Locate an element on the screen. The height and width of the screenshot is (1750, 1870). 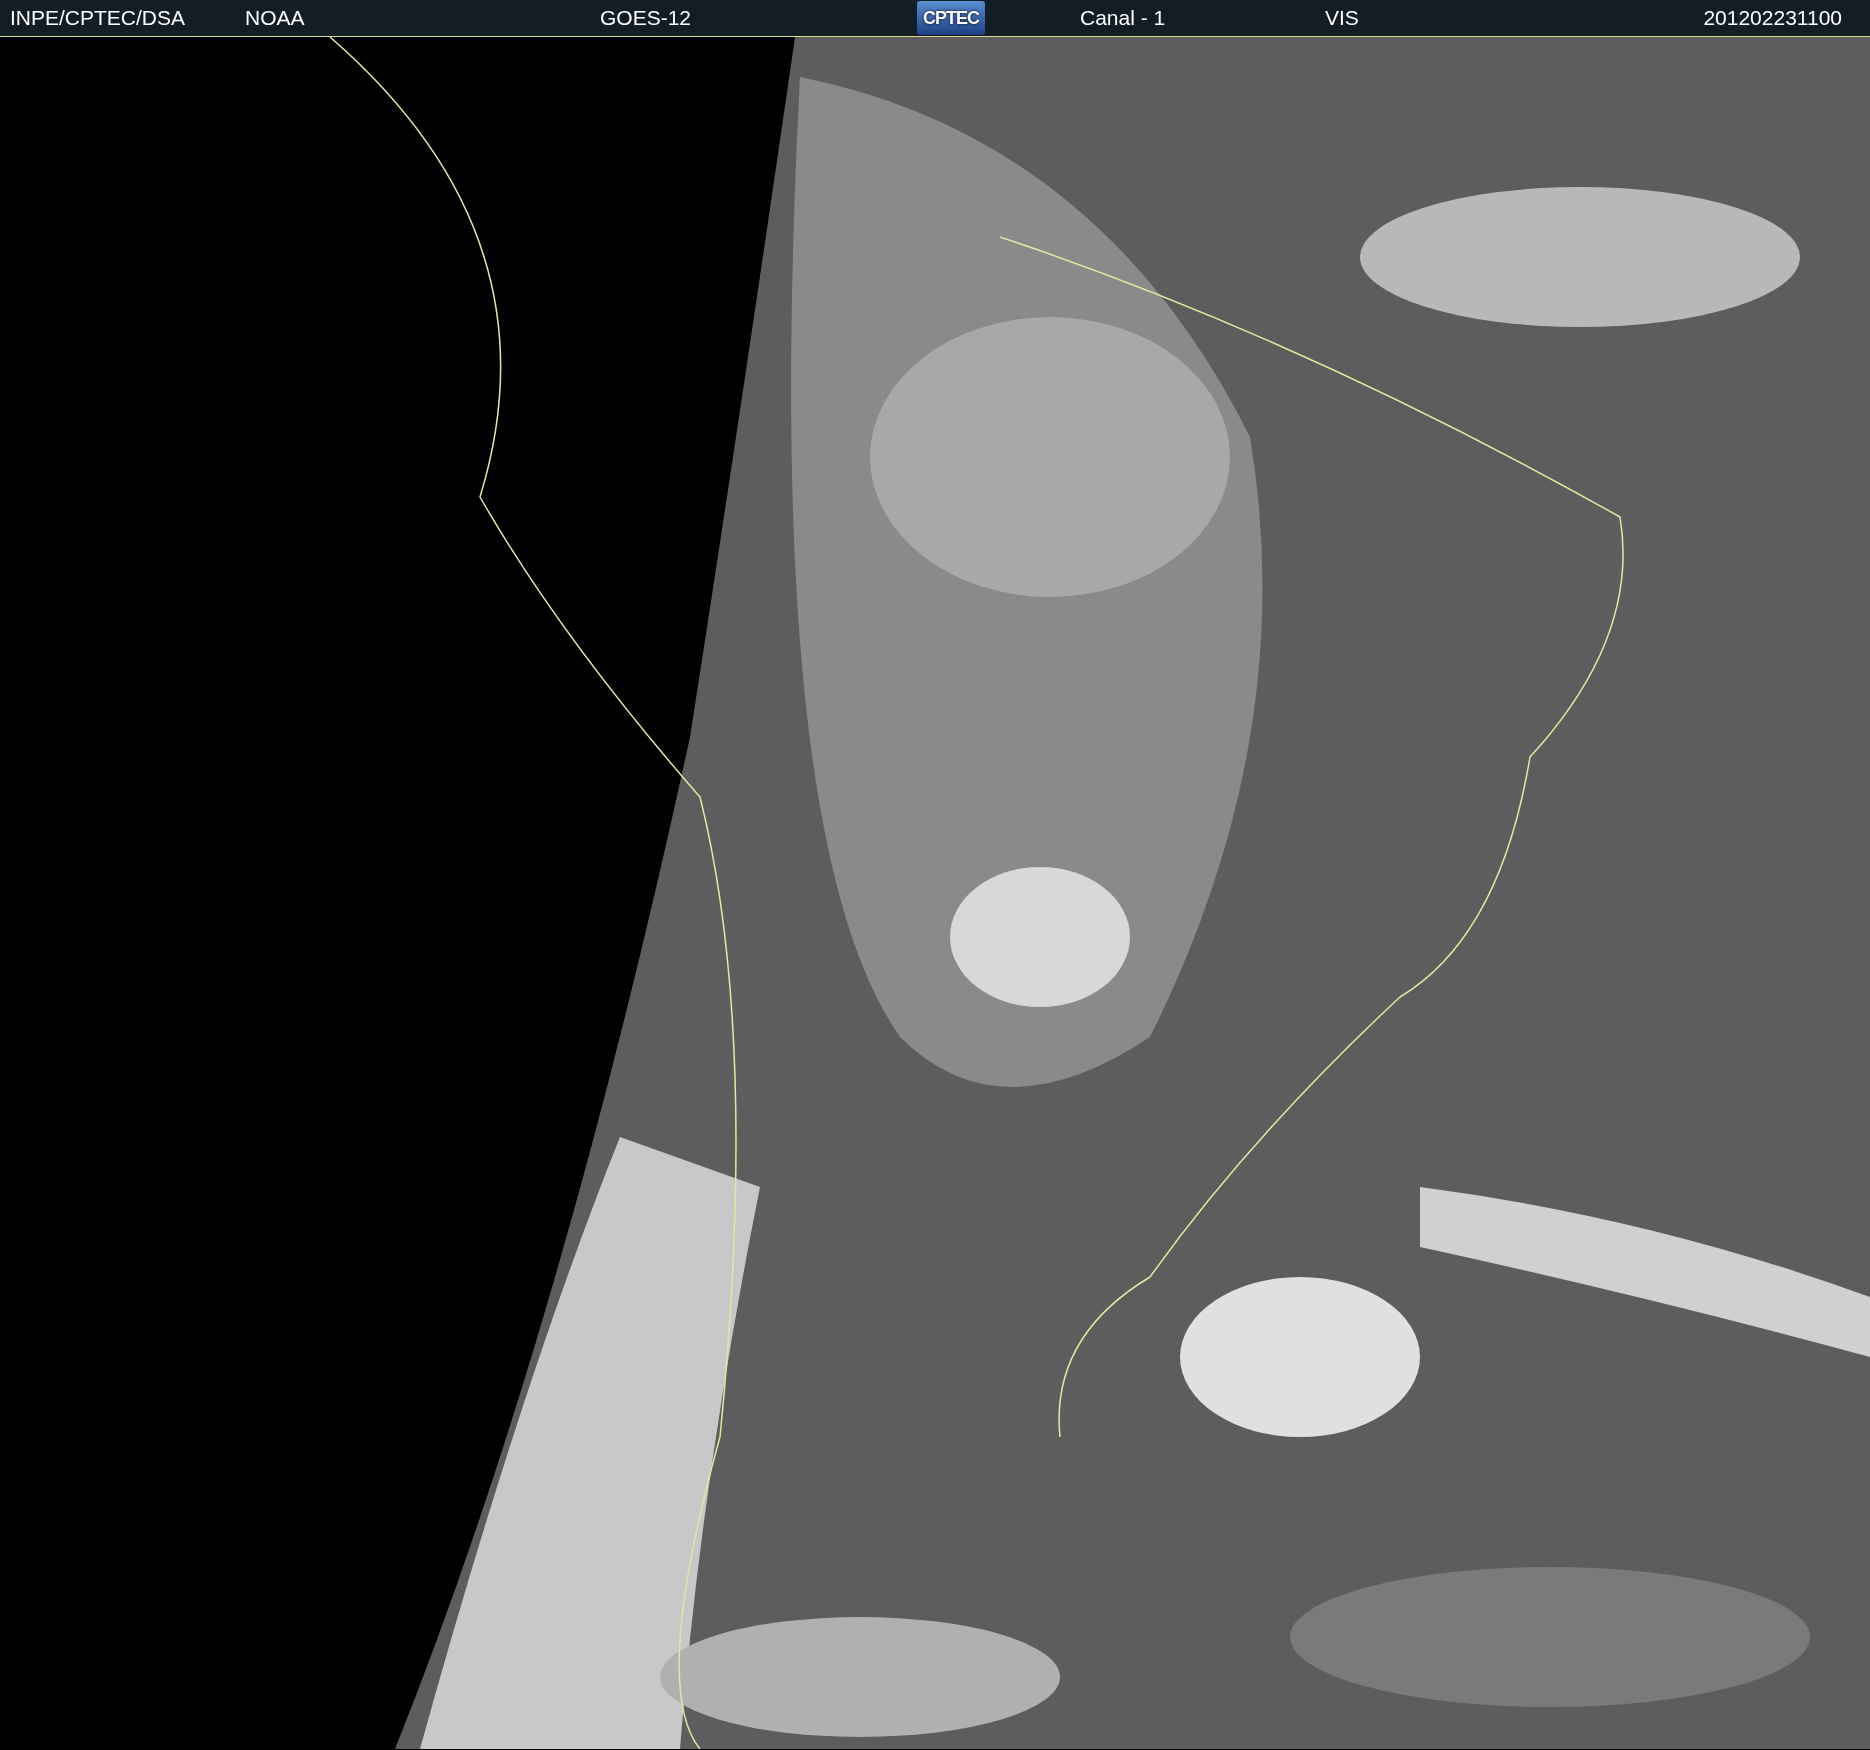
timestamp-label: 201202231100 is located at coordinates (1772, 18).